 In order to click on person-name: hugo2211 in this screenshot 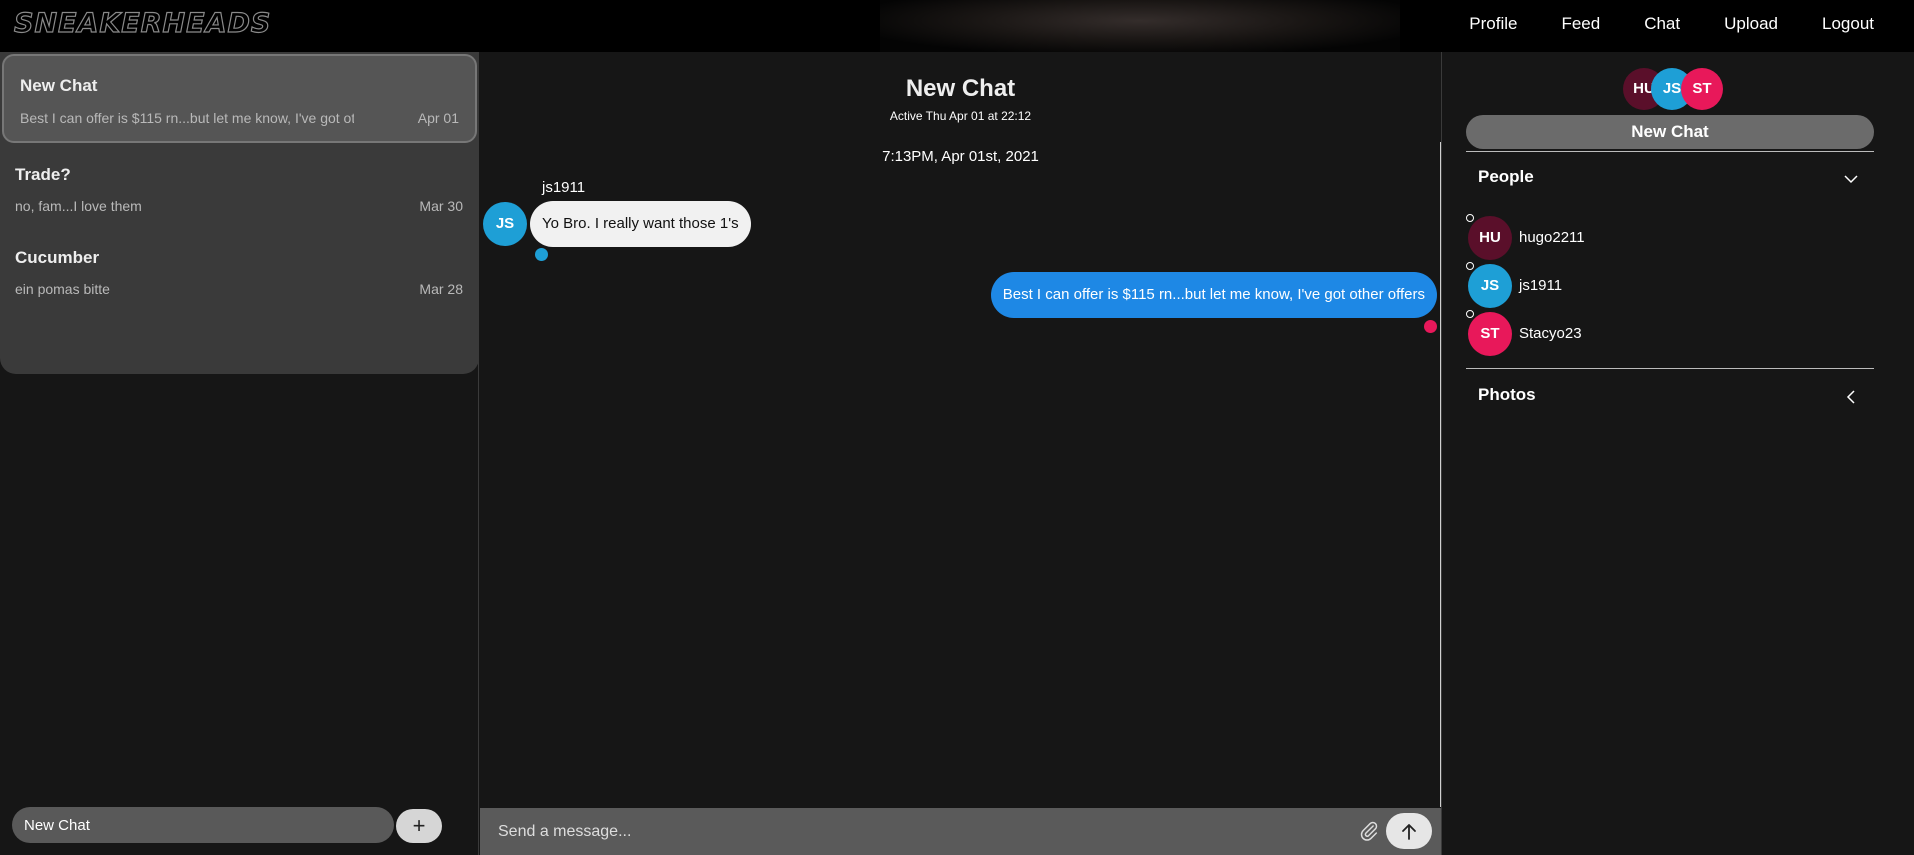, I will do `click(1552, 237)`.